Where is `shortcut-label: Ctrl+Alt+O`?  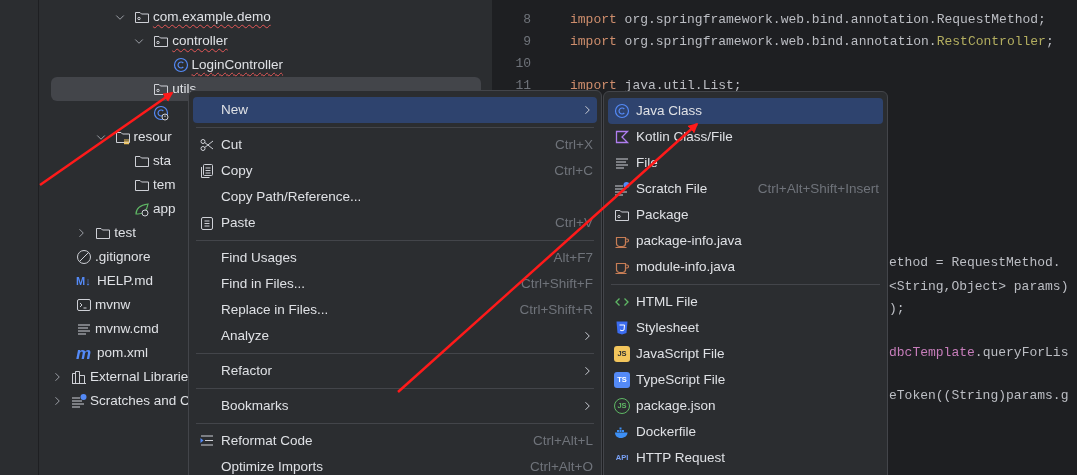
shortcut-label: Ctrl+Alt+O is located at coordinates (561, 466).